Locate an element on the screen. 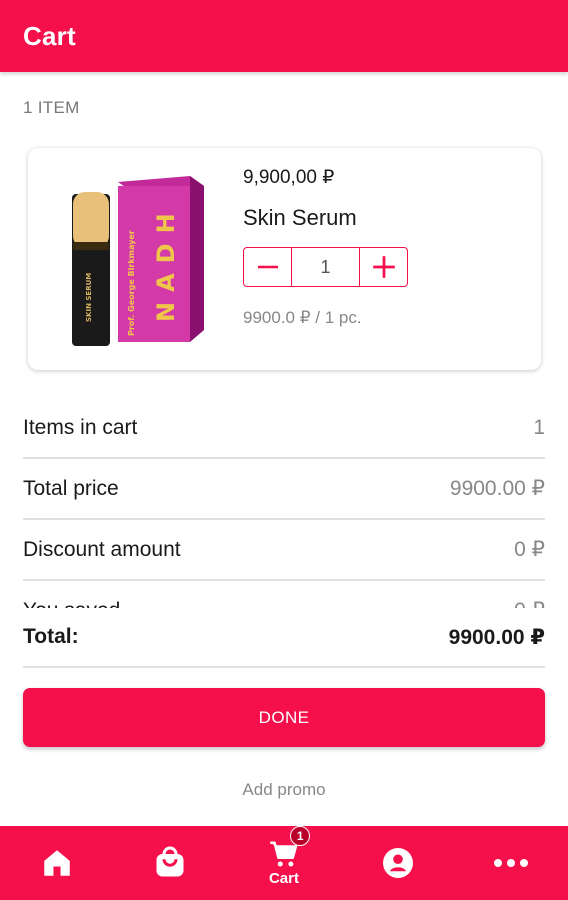 The image size is (568, 900). quantity-stepper: 1 is located at coordinates (325, 267).